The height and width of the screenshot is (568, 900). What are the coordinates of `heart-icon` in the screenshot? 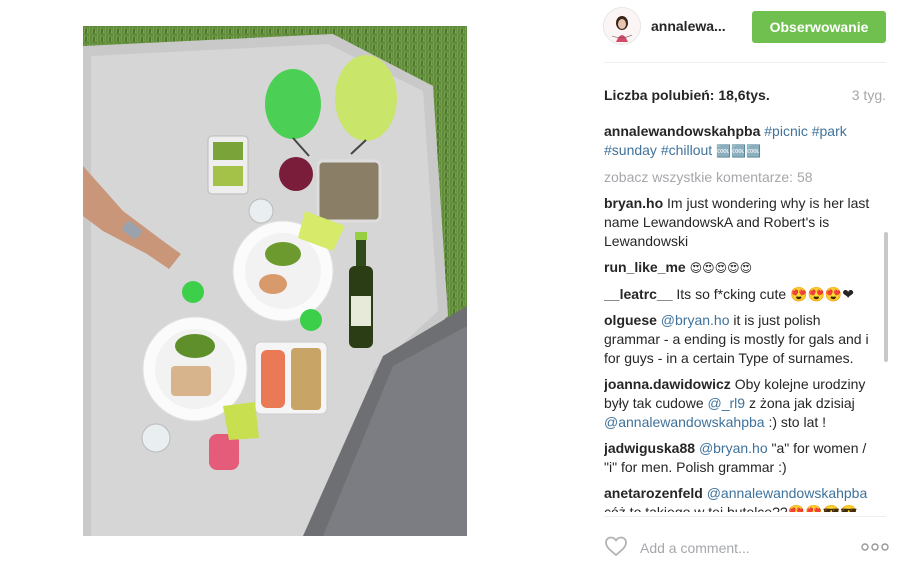 It's located at (616, 546).